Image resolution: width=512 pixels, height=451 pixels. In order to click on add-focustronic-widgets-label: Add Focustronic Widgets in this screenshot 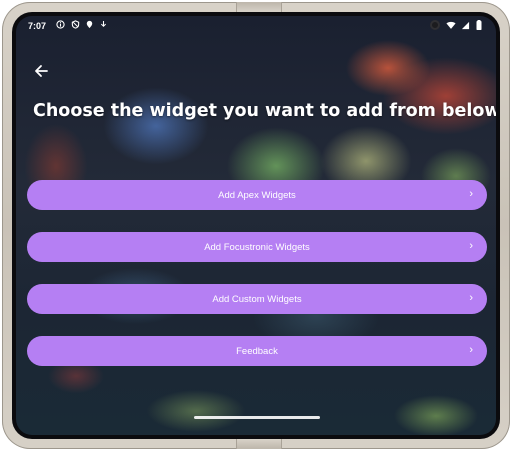, I will do `click(257, 247)`.